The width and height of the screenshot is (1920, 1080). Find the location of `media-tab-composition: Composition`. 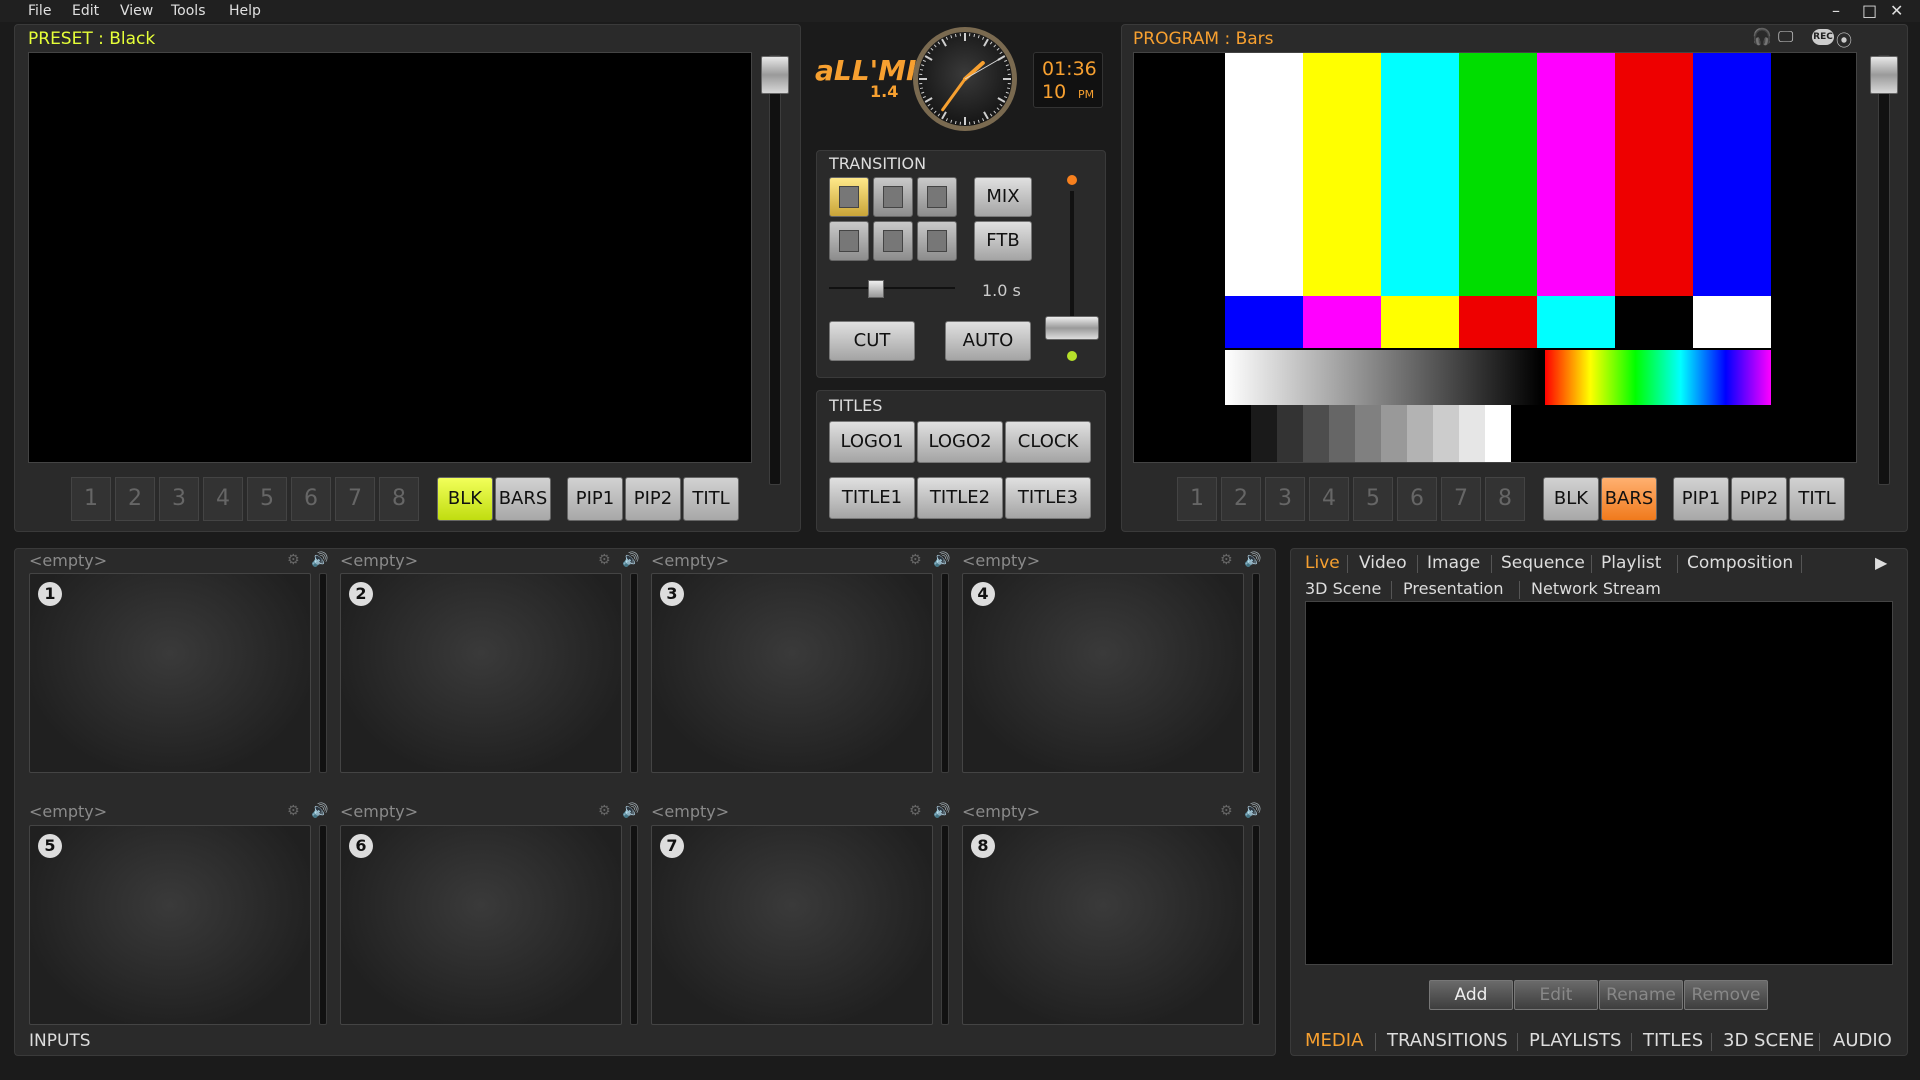

media-tab-composition: Composition is located at coordinates (1740, 563).